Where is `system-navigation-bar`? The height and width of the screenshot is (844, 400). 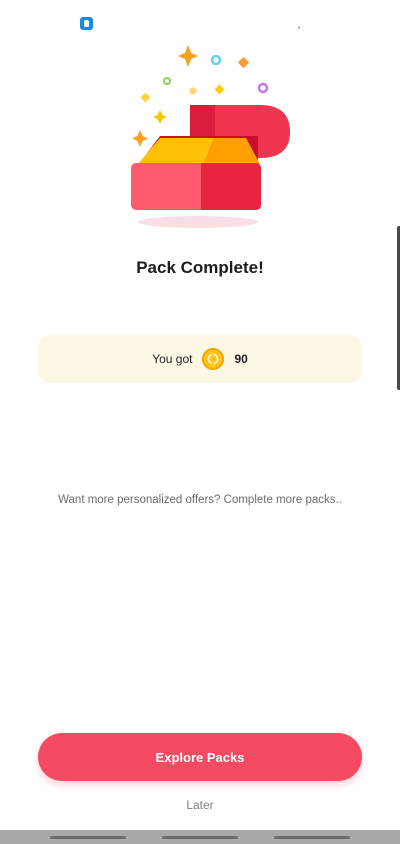
system-navigation-bar is located at coordinates (200, 837).